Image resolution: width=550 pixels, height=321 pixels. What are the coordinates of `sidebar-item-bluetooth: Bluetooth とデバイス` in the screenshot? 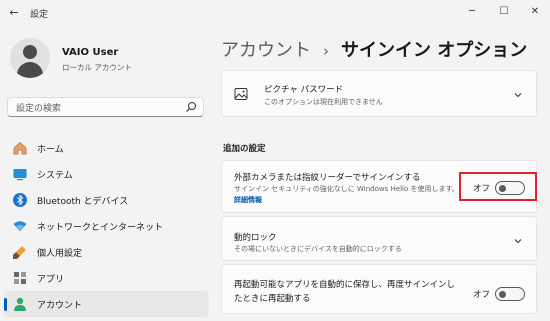 It's located at (106, 200).